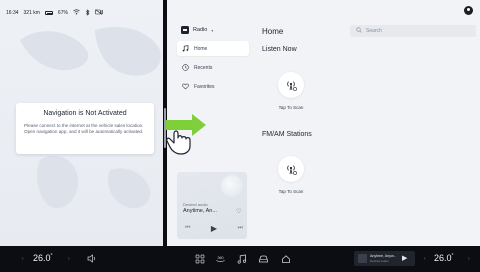  What do you see at coordinates (199, 258) in the screenshot?
I see `apps-grid-icon` at bounding box center [199, 258].